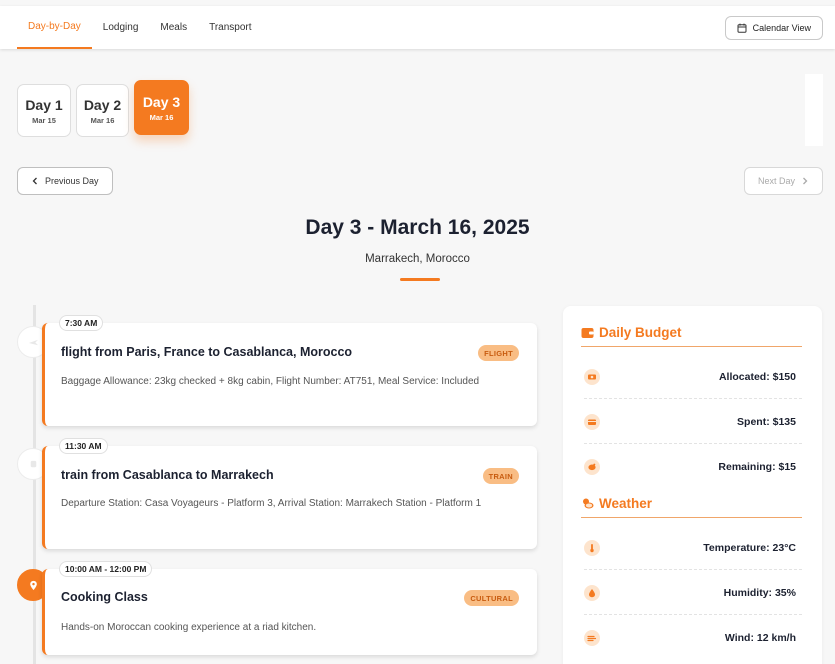 Image resolution: width=835 pixels, height=664 pixels. What do you see at coordinates (691, 507) in the screenshot?
I see `weather-heading: Weather` at bounding box center [691, 507].